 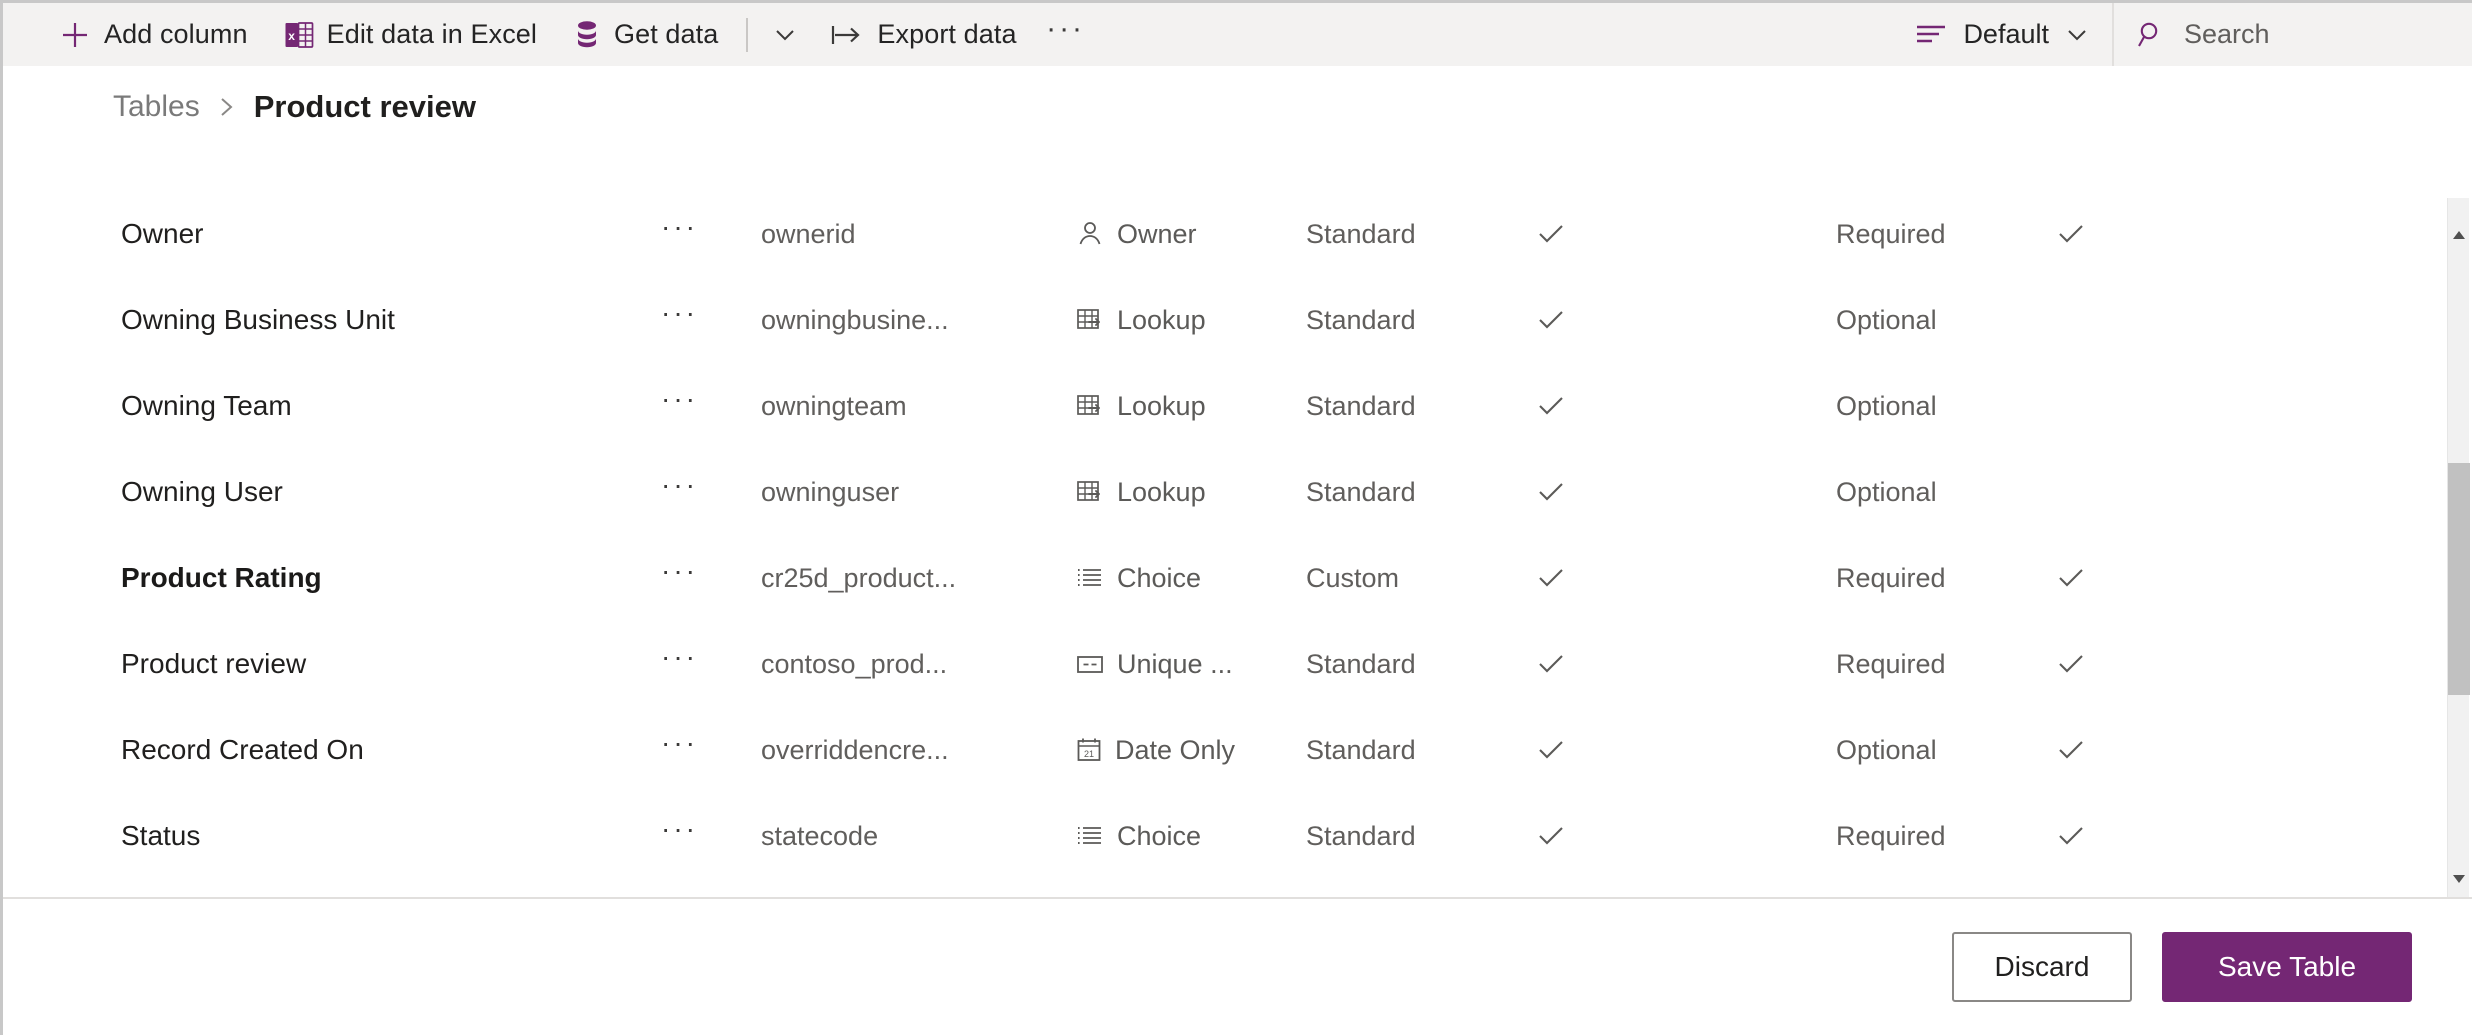 What do you see at coordinates (847, 35) in the screenshot?
I see `export-icon` at bounding box center [847, 35].